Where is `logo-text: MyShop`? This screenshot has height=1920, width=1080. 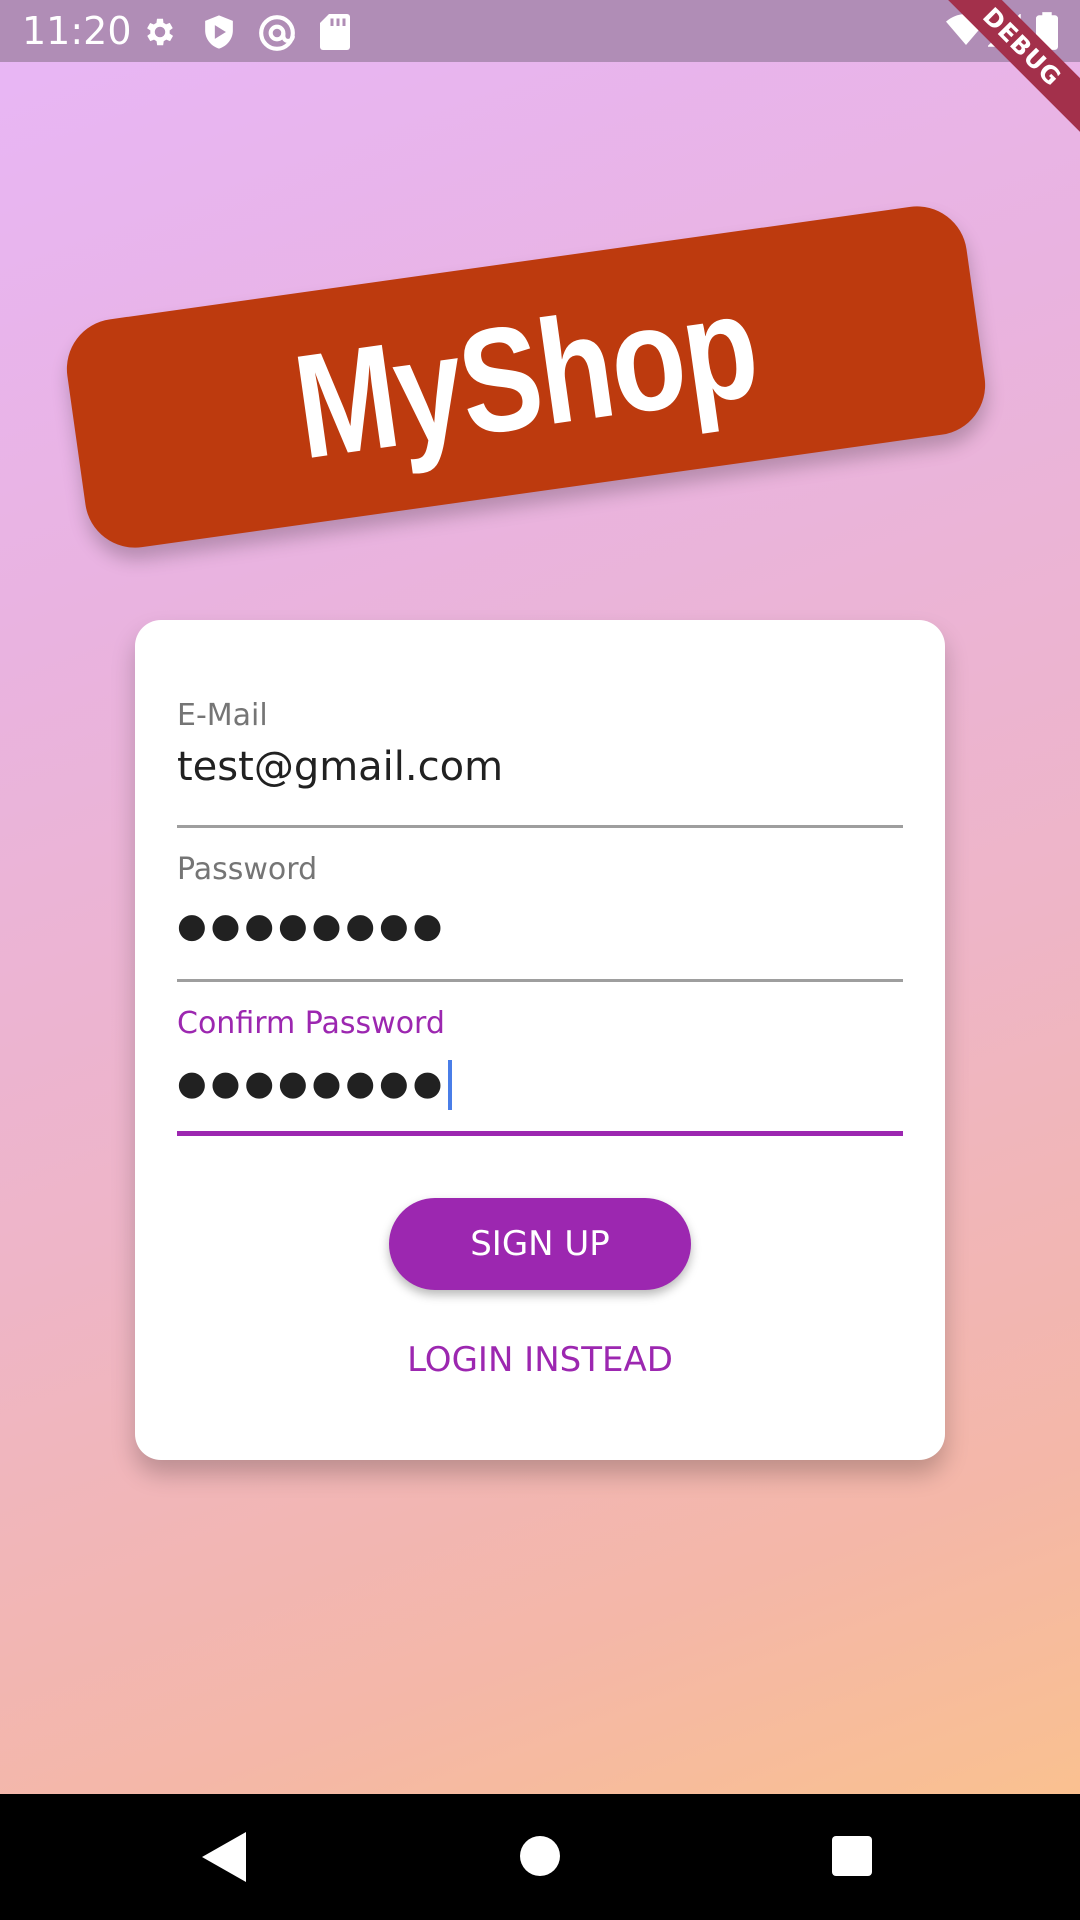
logo-text: MyShop is located at coordinates (526, 376).